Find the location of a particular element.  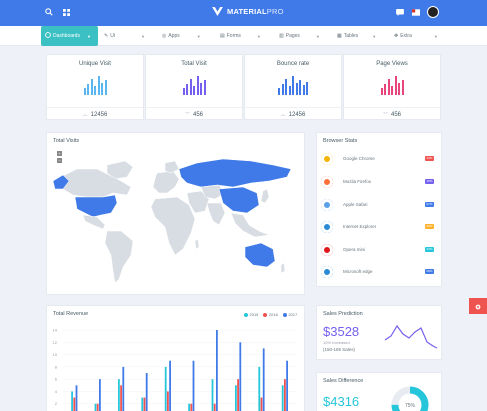

puzzle-icon: ✎ is located at coordinates (106, 36).